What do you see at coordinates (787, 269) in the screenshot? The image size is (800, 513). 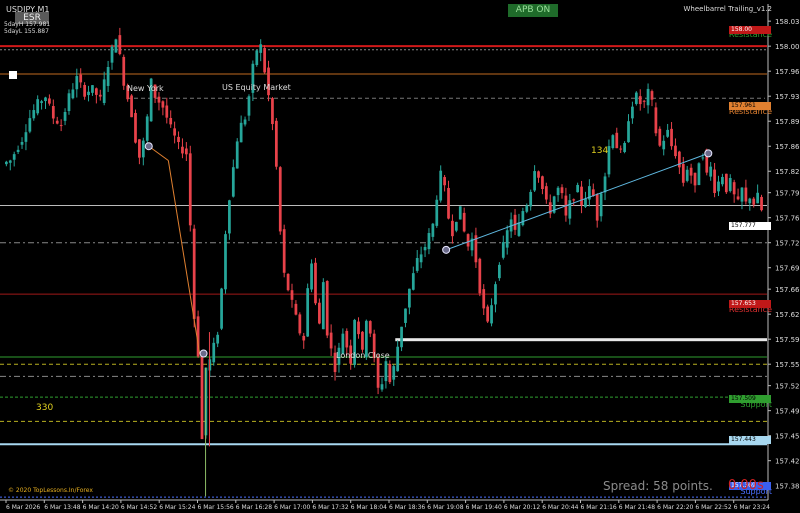 I see `y-tick-label: 157.690` at bounding box center [787, 269].